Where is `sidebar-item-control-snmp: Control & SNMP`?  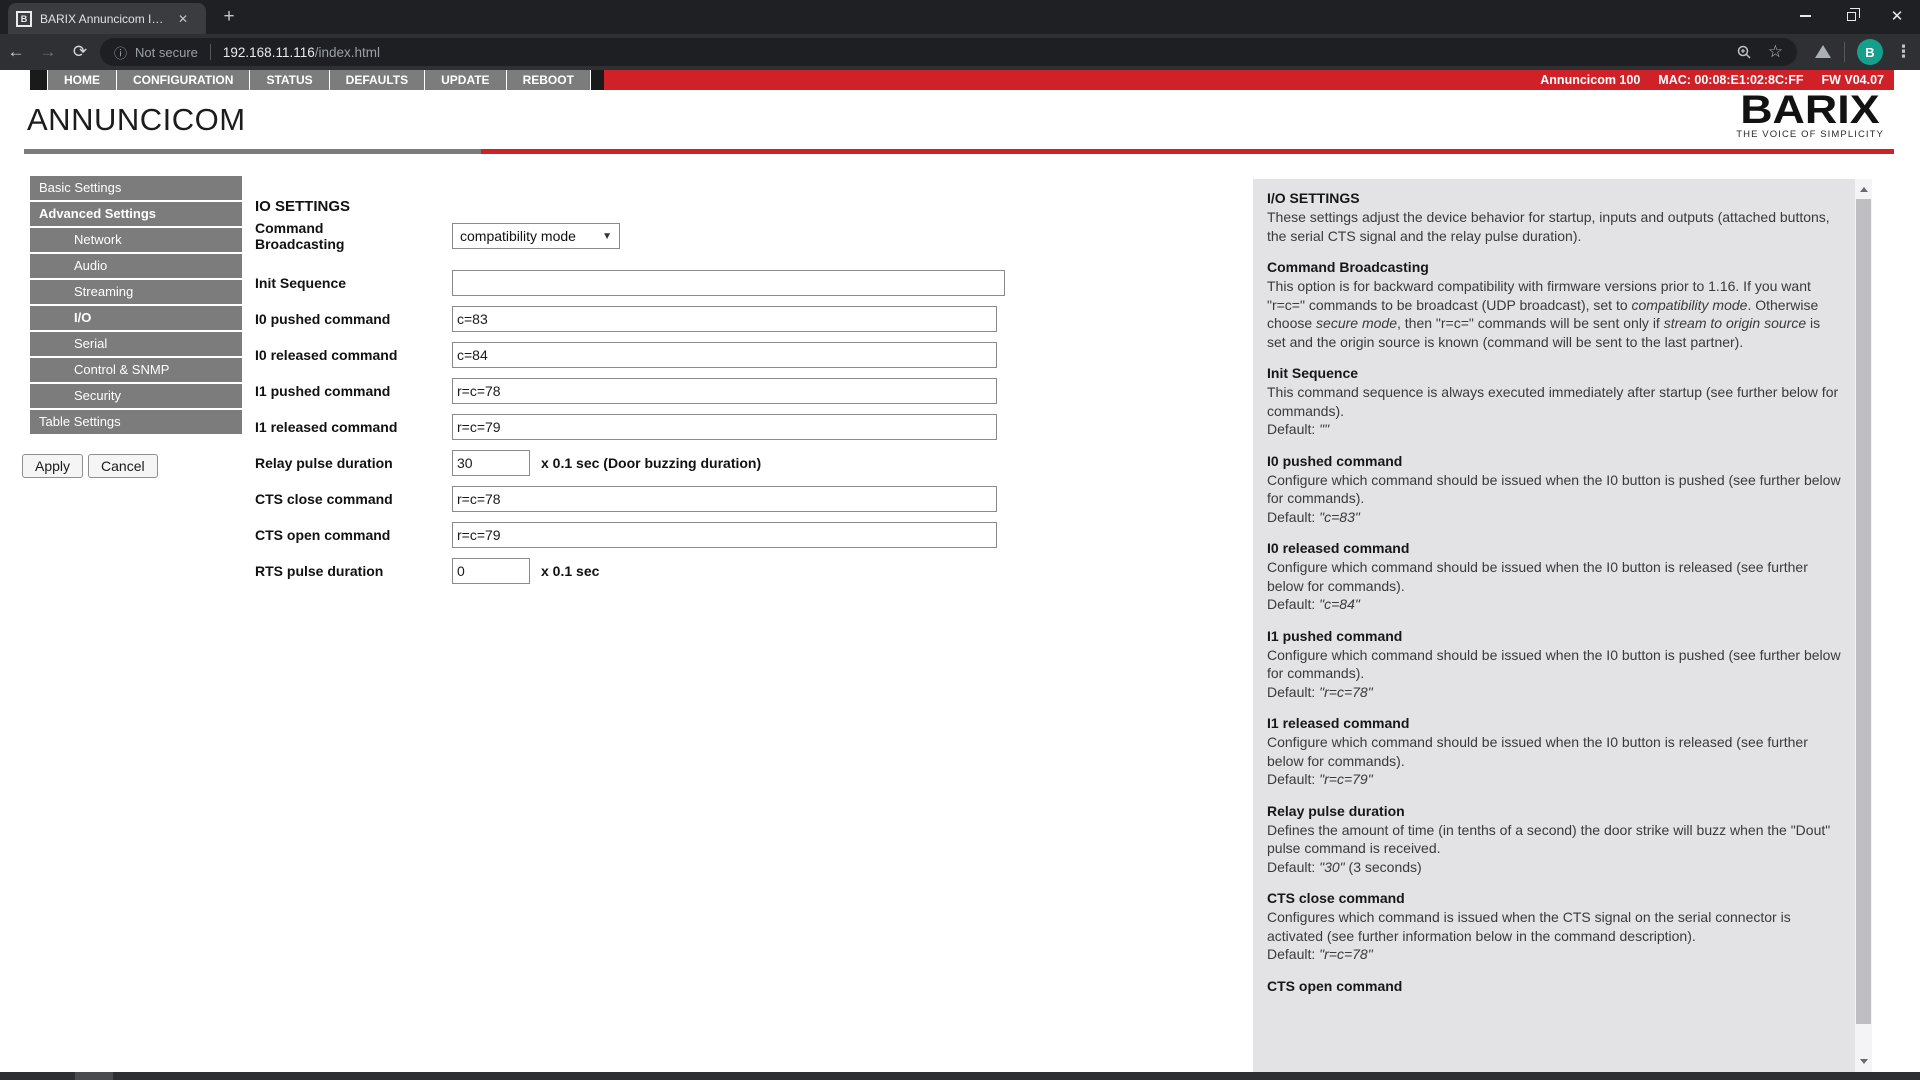
sidebar-item-control-snmp: Control & SNMP is located at coordinates (136, 370).